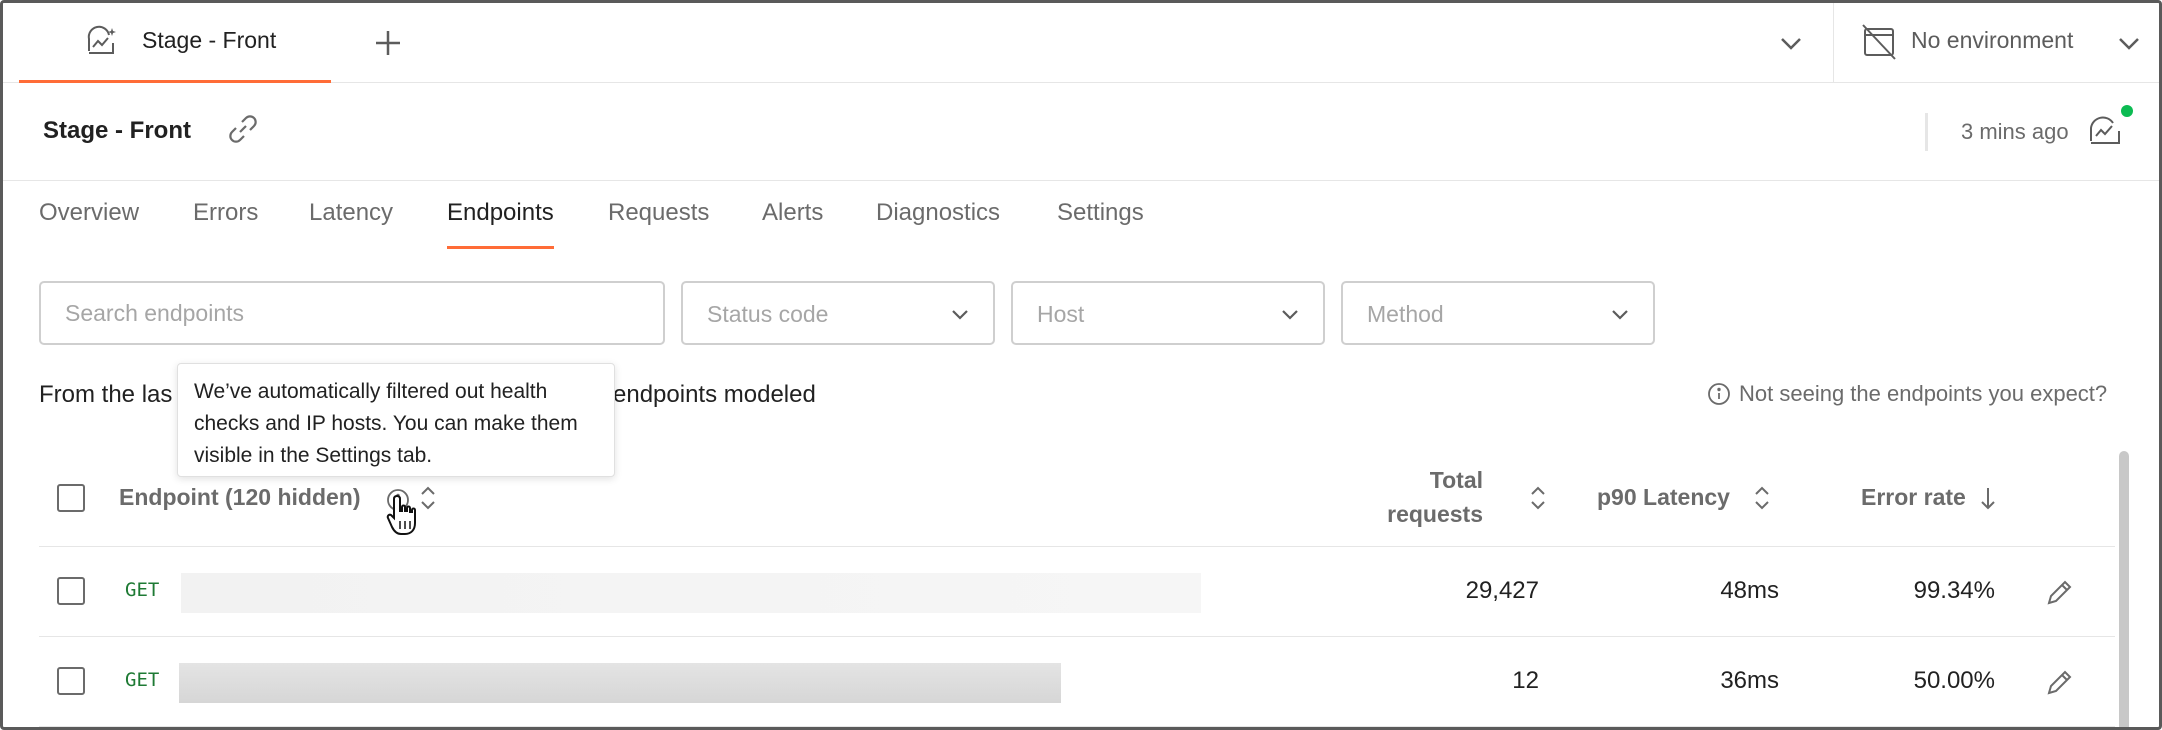 The image size is (2162, 730). What do you see at coordinates (225, 224) in the screenshot?
I see `tab-errors: Errors` at bounding box center [225, 224].